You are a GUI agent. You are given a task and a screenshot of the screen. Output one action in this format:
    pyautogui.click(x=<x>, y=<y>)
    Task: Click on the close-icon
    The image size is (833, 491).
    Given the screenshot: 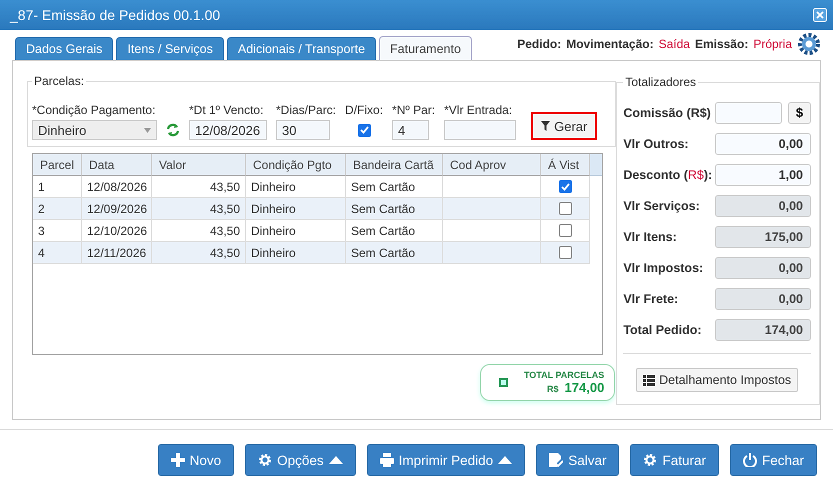 What is the action you would take?
    pyautogui.click(x=820, y=15)
    